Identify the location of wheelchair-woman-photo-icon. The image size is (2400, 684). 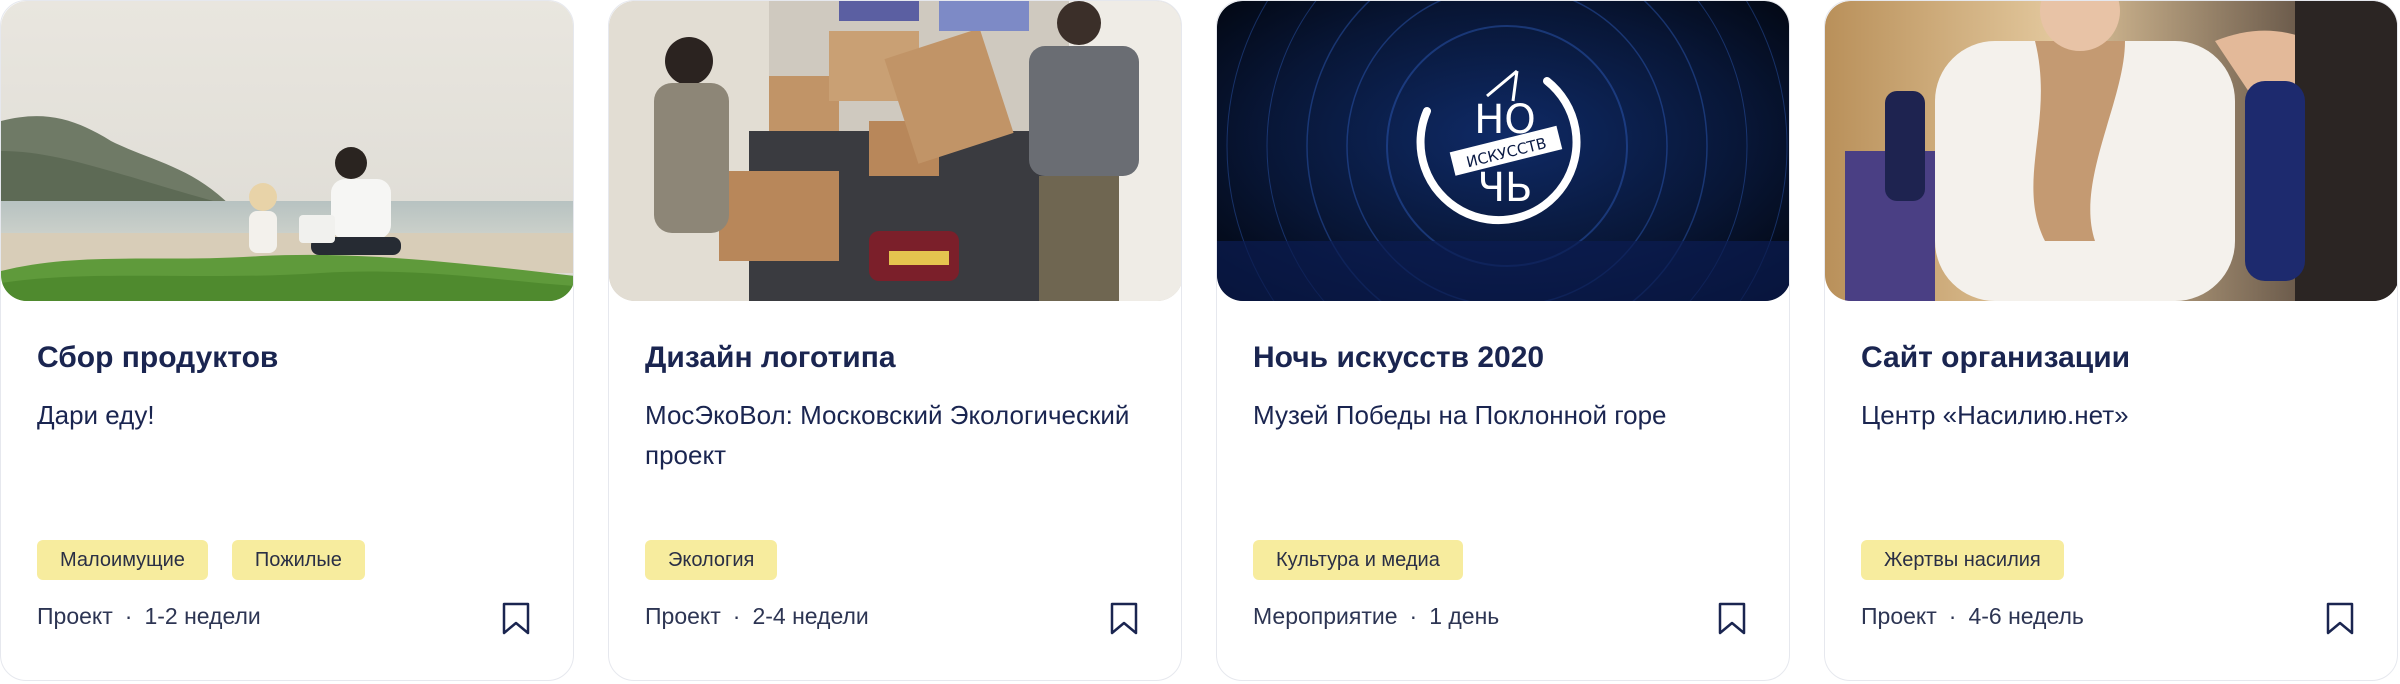
(2111, 151).